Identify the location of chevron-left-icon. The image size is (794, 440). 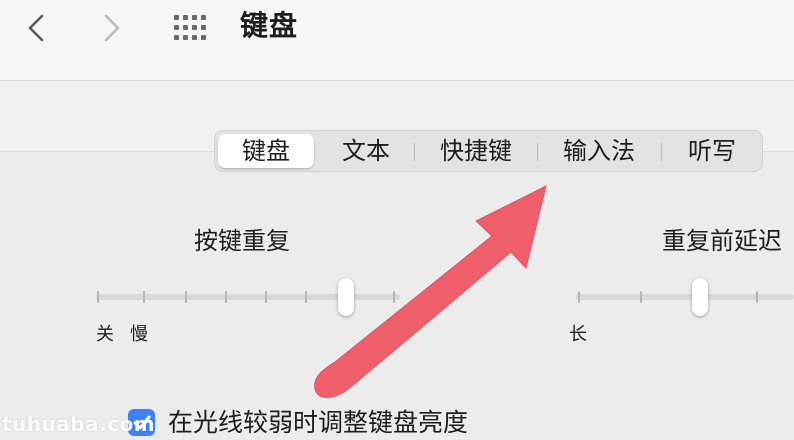
(38, 28).